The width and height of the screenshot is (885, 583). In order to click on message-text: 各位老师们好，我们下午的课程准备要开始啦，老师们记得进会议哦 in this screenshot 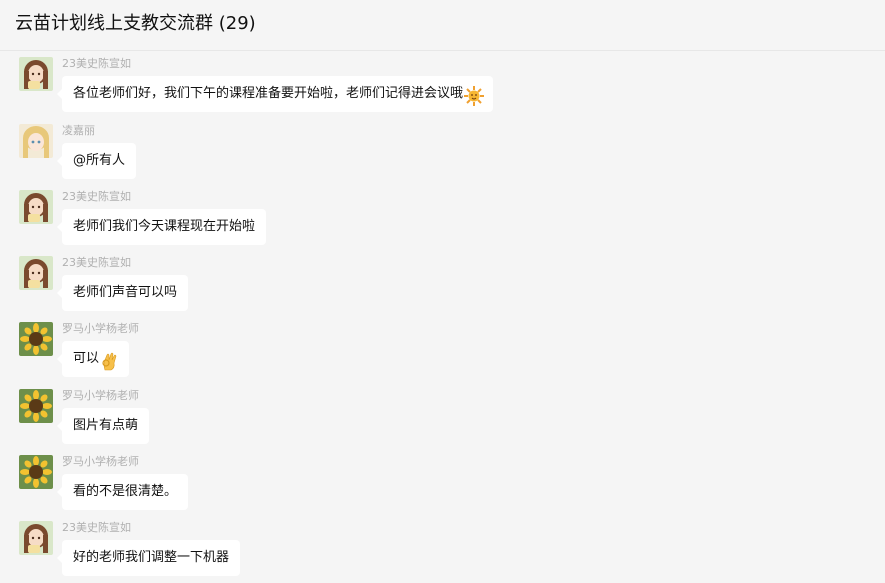, I will do `click(268, 93)`.